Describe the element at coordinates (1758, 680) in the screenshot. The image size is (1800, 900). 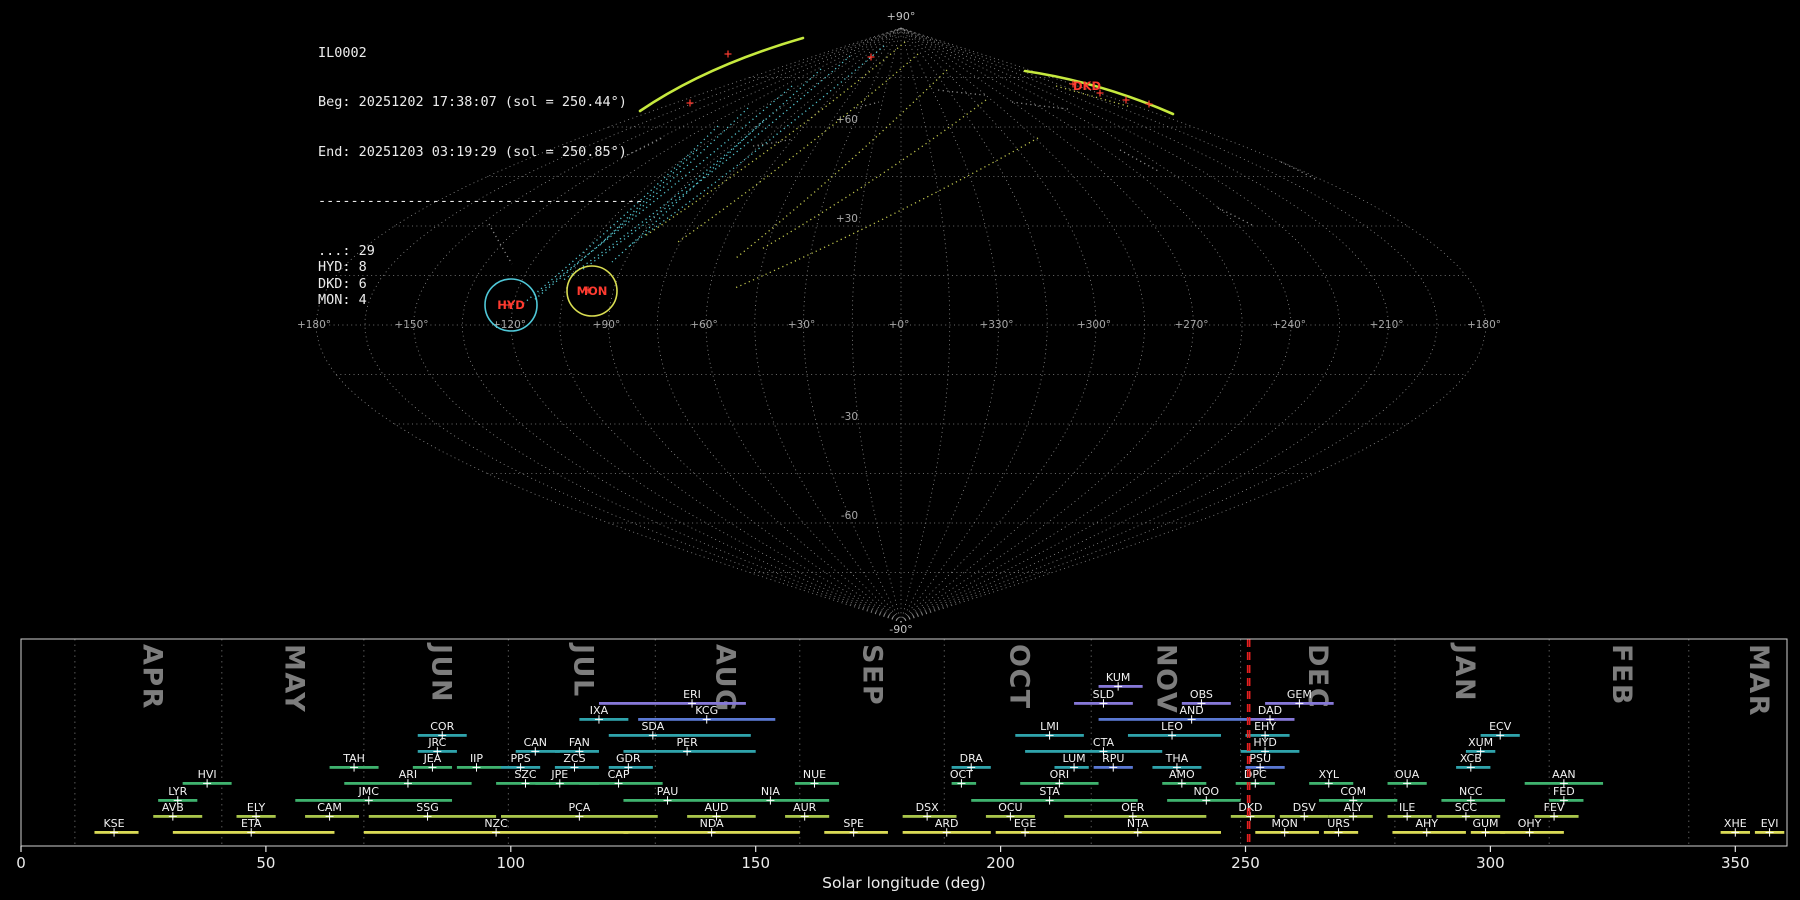
I see `month-label-mar: MAR` at that location.